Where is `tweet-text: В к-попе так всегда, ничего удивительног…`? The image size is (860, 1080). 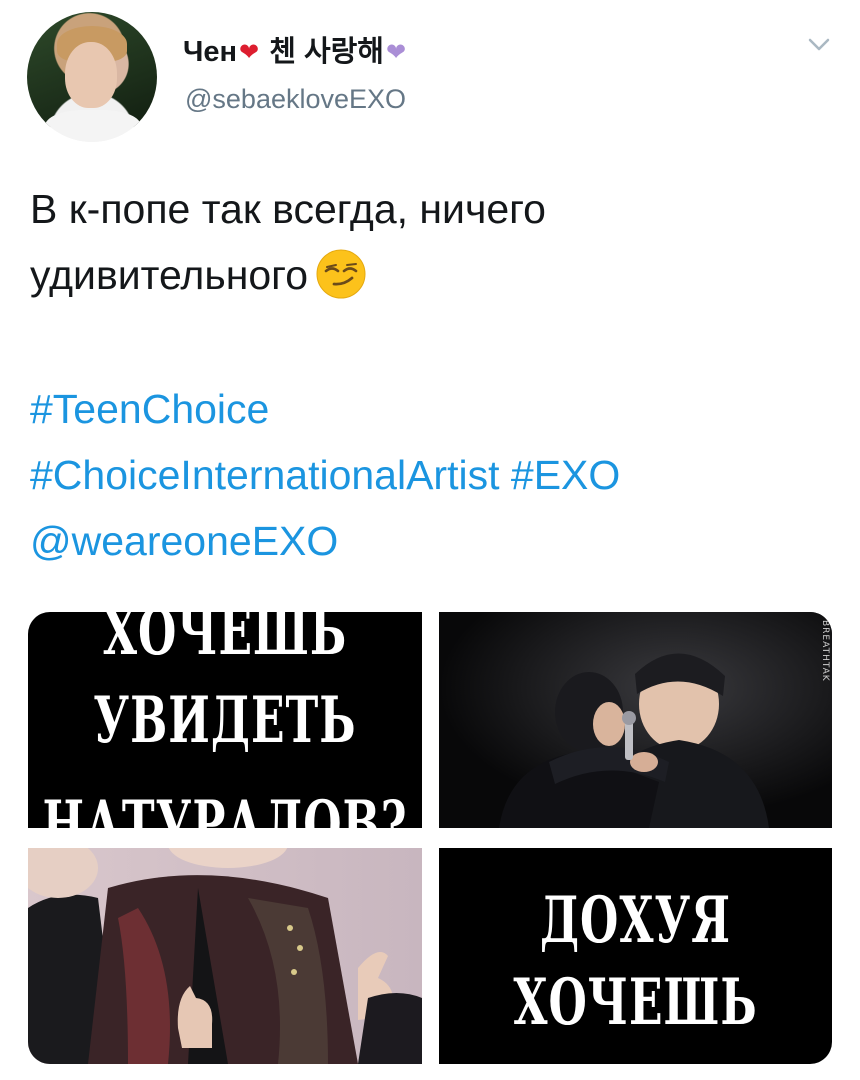 tweet-text: В к-попе так всегда, ничего удивительног… is located at coordinates (430, 242).